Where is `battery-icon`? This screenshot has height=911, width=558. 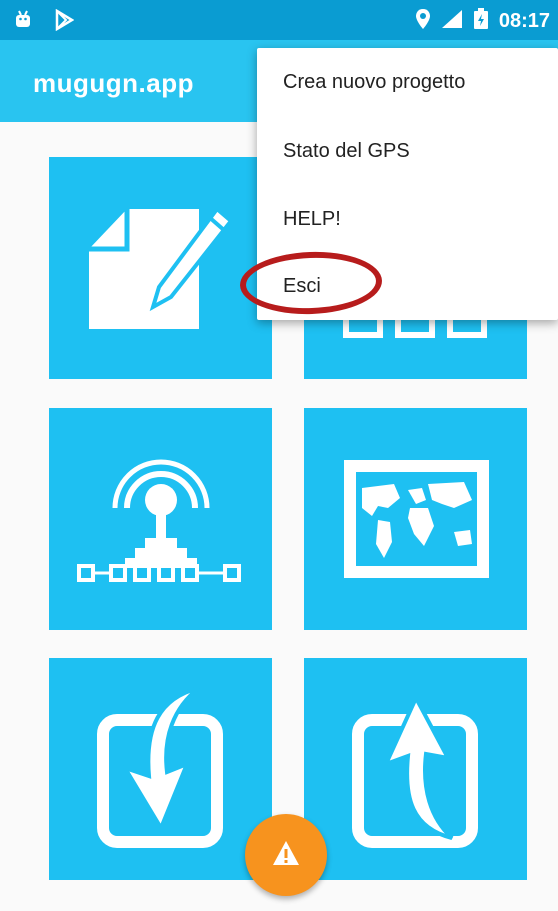
battery-icon is located at coordinates (481, 21).